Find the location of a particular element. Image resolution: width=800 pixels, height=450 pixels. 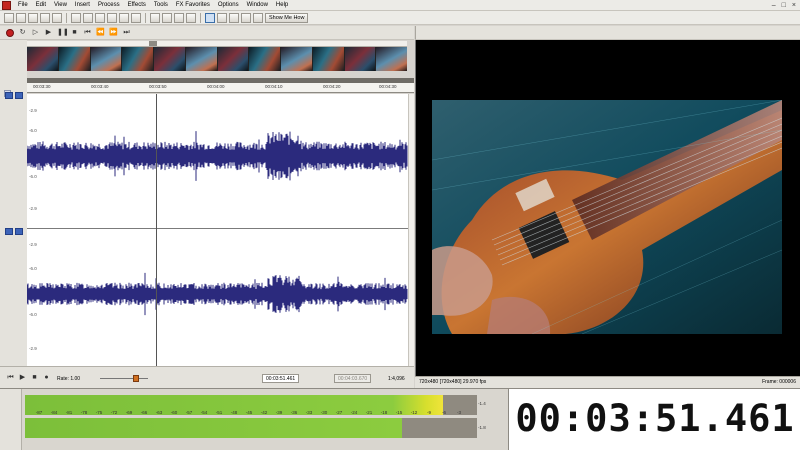

video-thumbnail-strip is located at coordinates (217, 59).